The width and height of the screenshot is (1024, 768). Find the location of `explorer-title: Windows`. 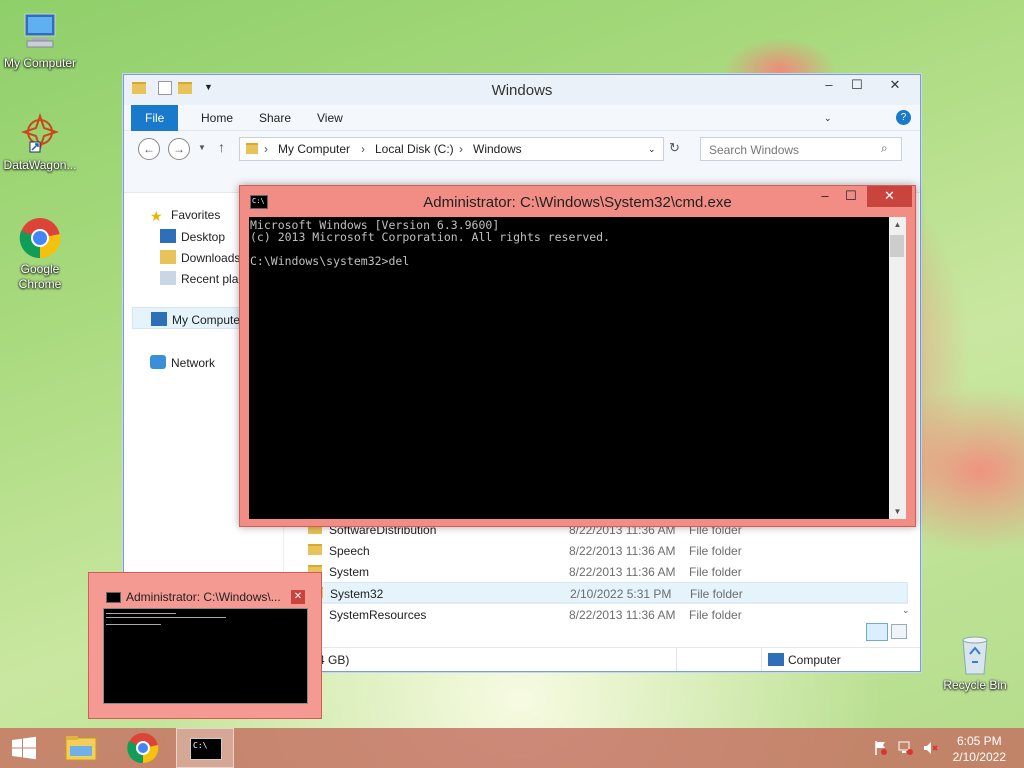

explorer-title: Windows is located at coordinates (522, 90).